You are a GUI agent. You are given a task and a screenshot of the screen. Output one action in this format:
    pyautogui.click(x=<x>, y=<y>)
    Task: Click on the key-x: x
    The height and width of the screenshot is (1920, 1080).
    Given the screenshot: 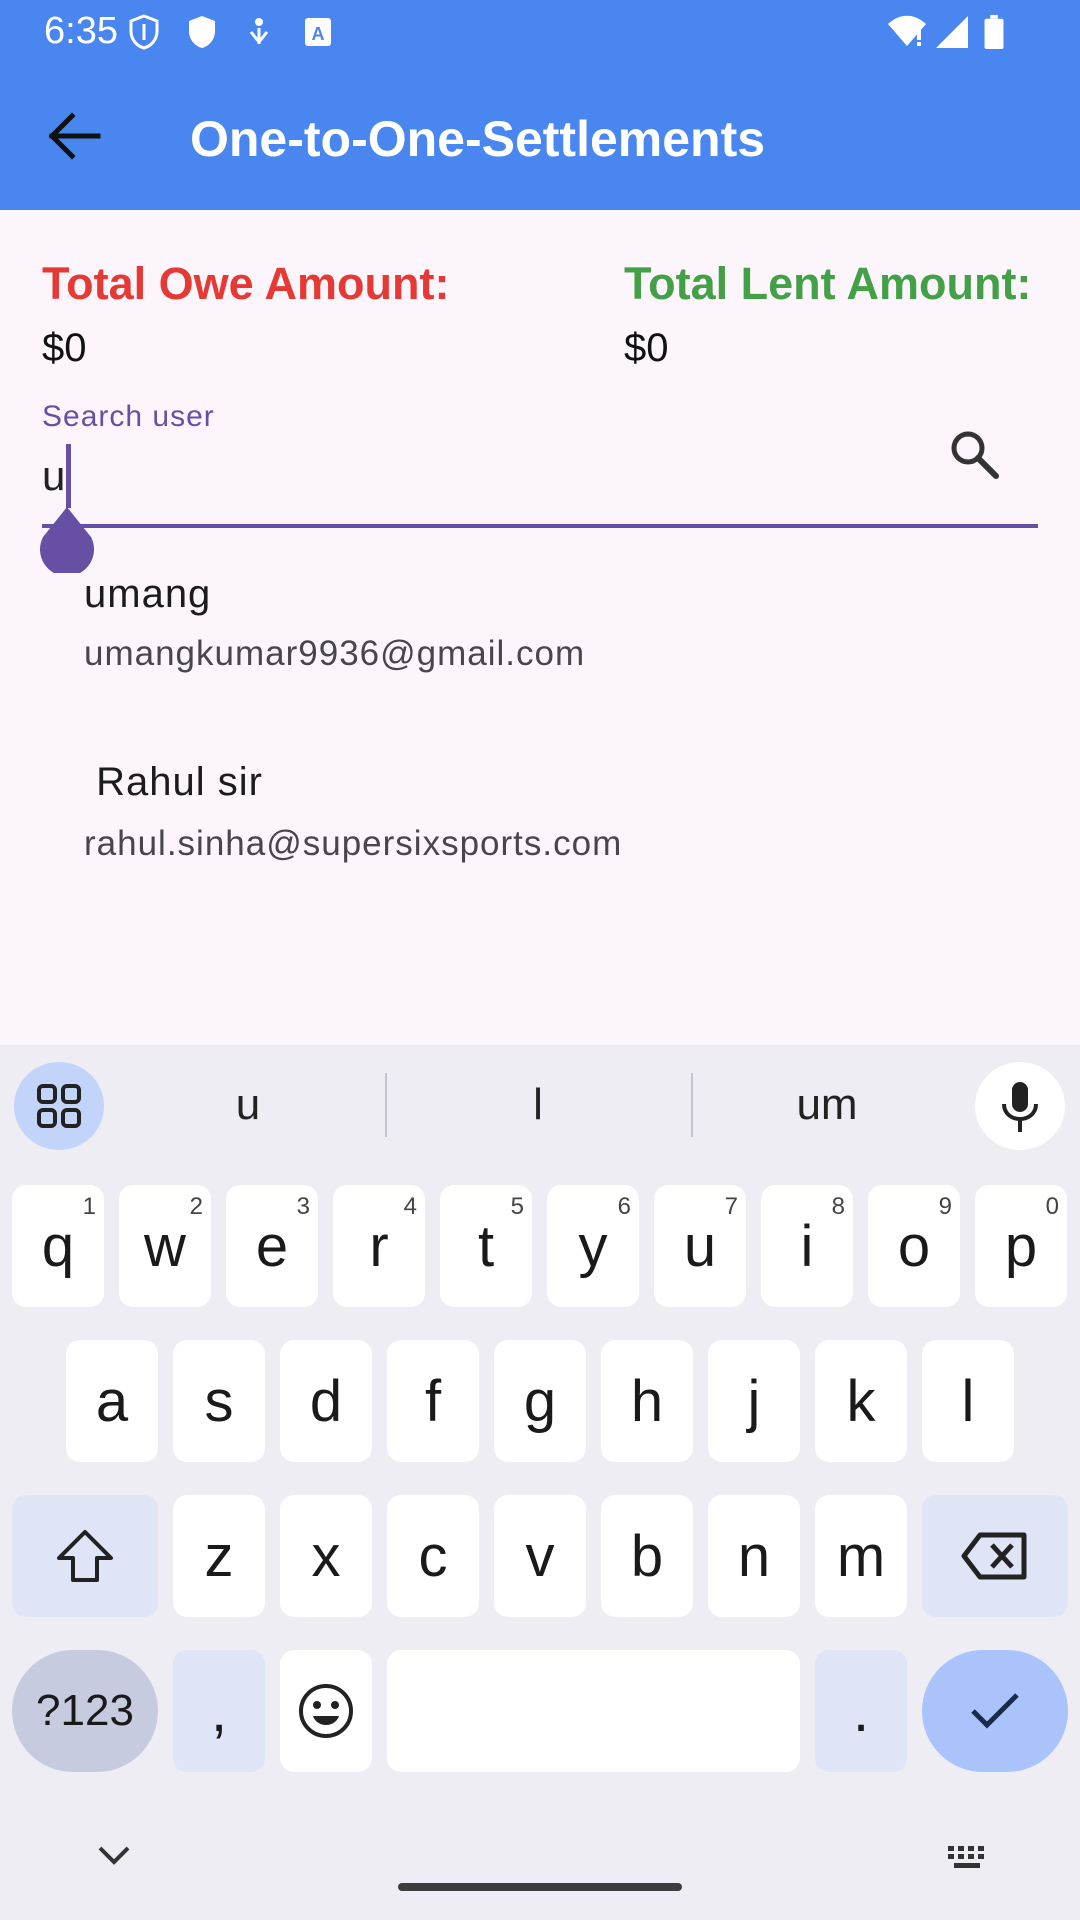 What is the action you would take?
    pyautogui.click(x=326, y=1556)
    